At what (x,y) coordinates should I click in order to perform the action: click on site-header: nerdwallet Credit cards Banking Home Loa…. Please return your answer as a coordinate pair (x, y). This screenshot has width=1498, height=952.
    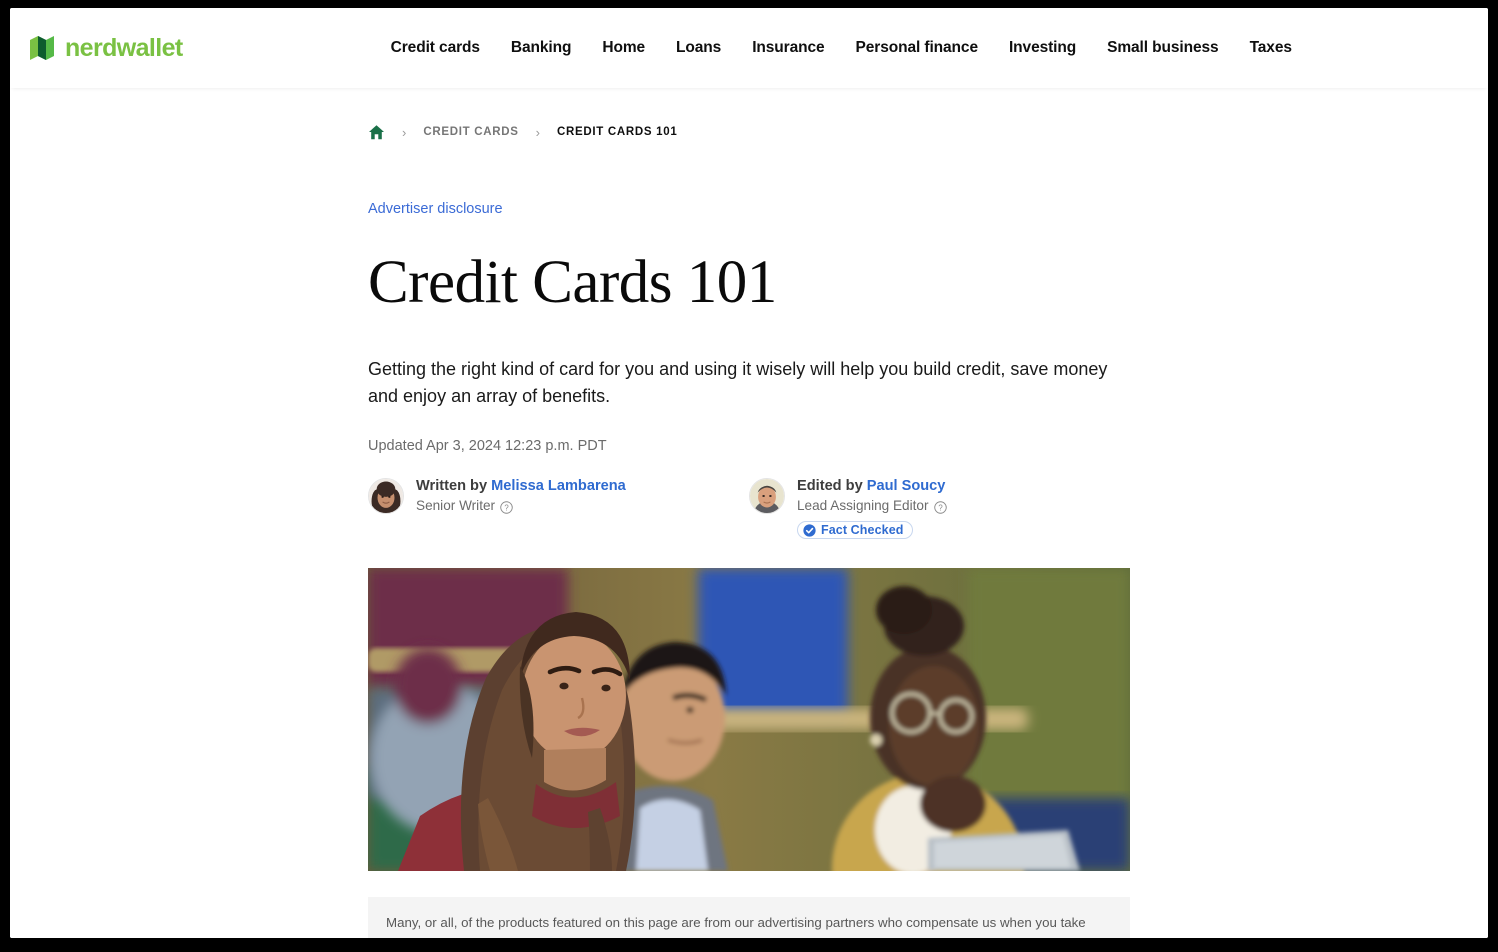
    Looking at the image, I should click on (749, 48).